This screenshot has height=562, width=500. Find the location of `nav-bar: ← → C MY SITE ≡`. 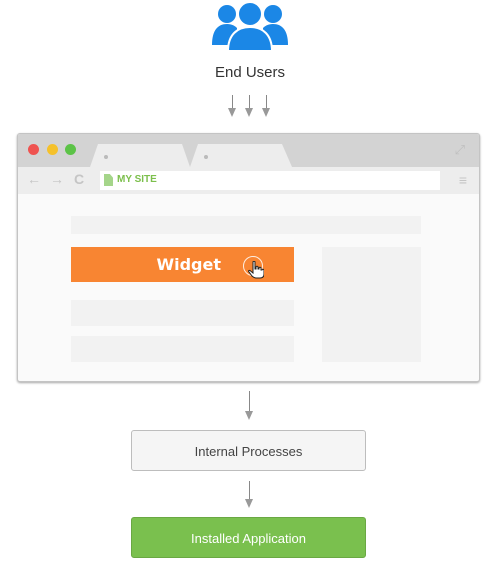

nav-bar: ← → C MY SITE ≡ is located at coordinates (248, 180).